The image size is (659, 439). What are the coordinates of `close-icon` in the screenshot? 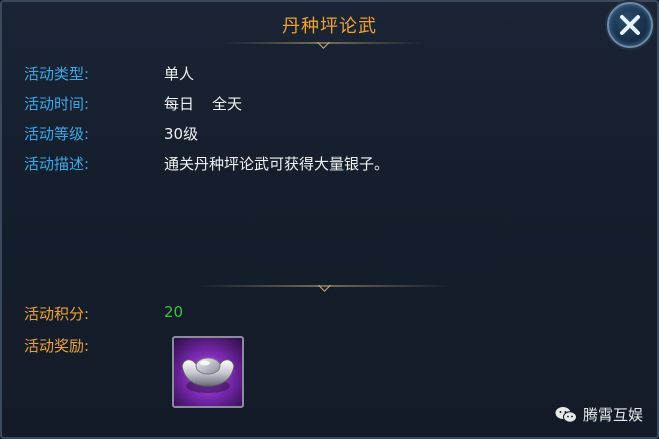 It's located at (630, 25).